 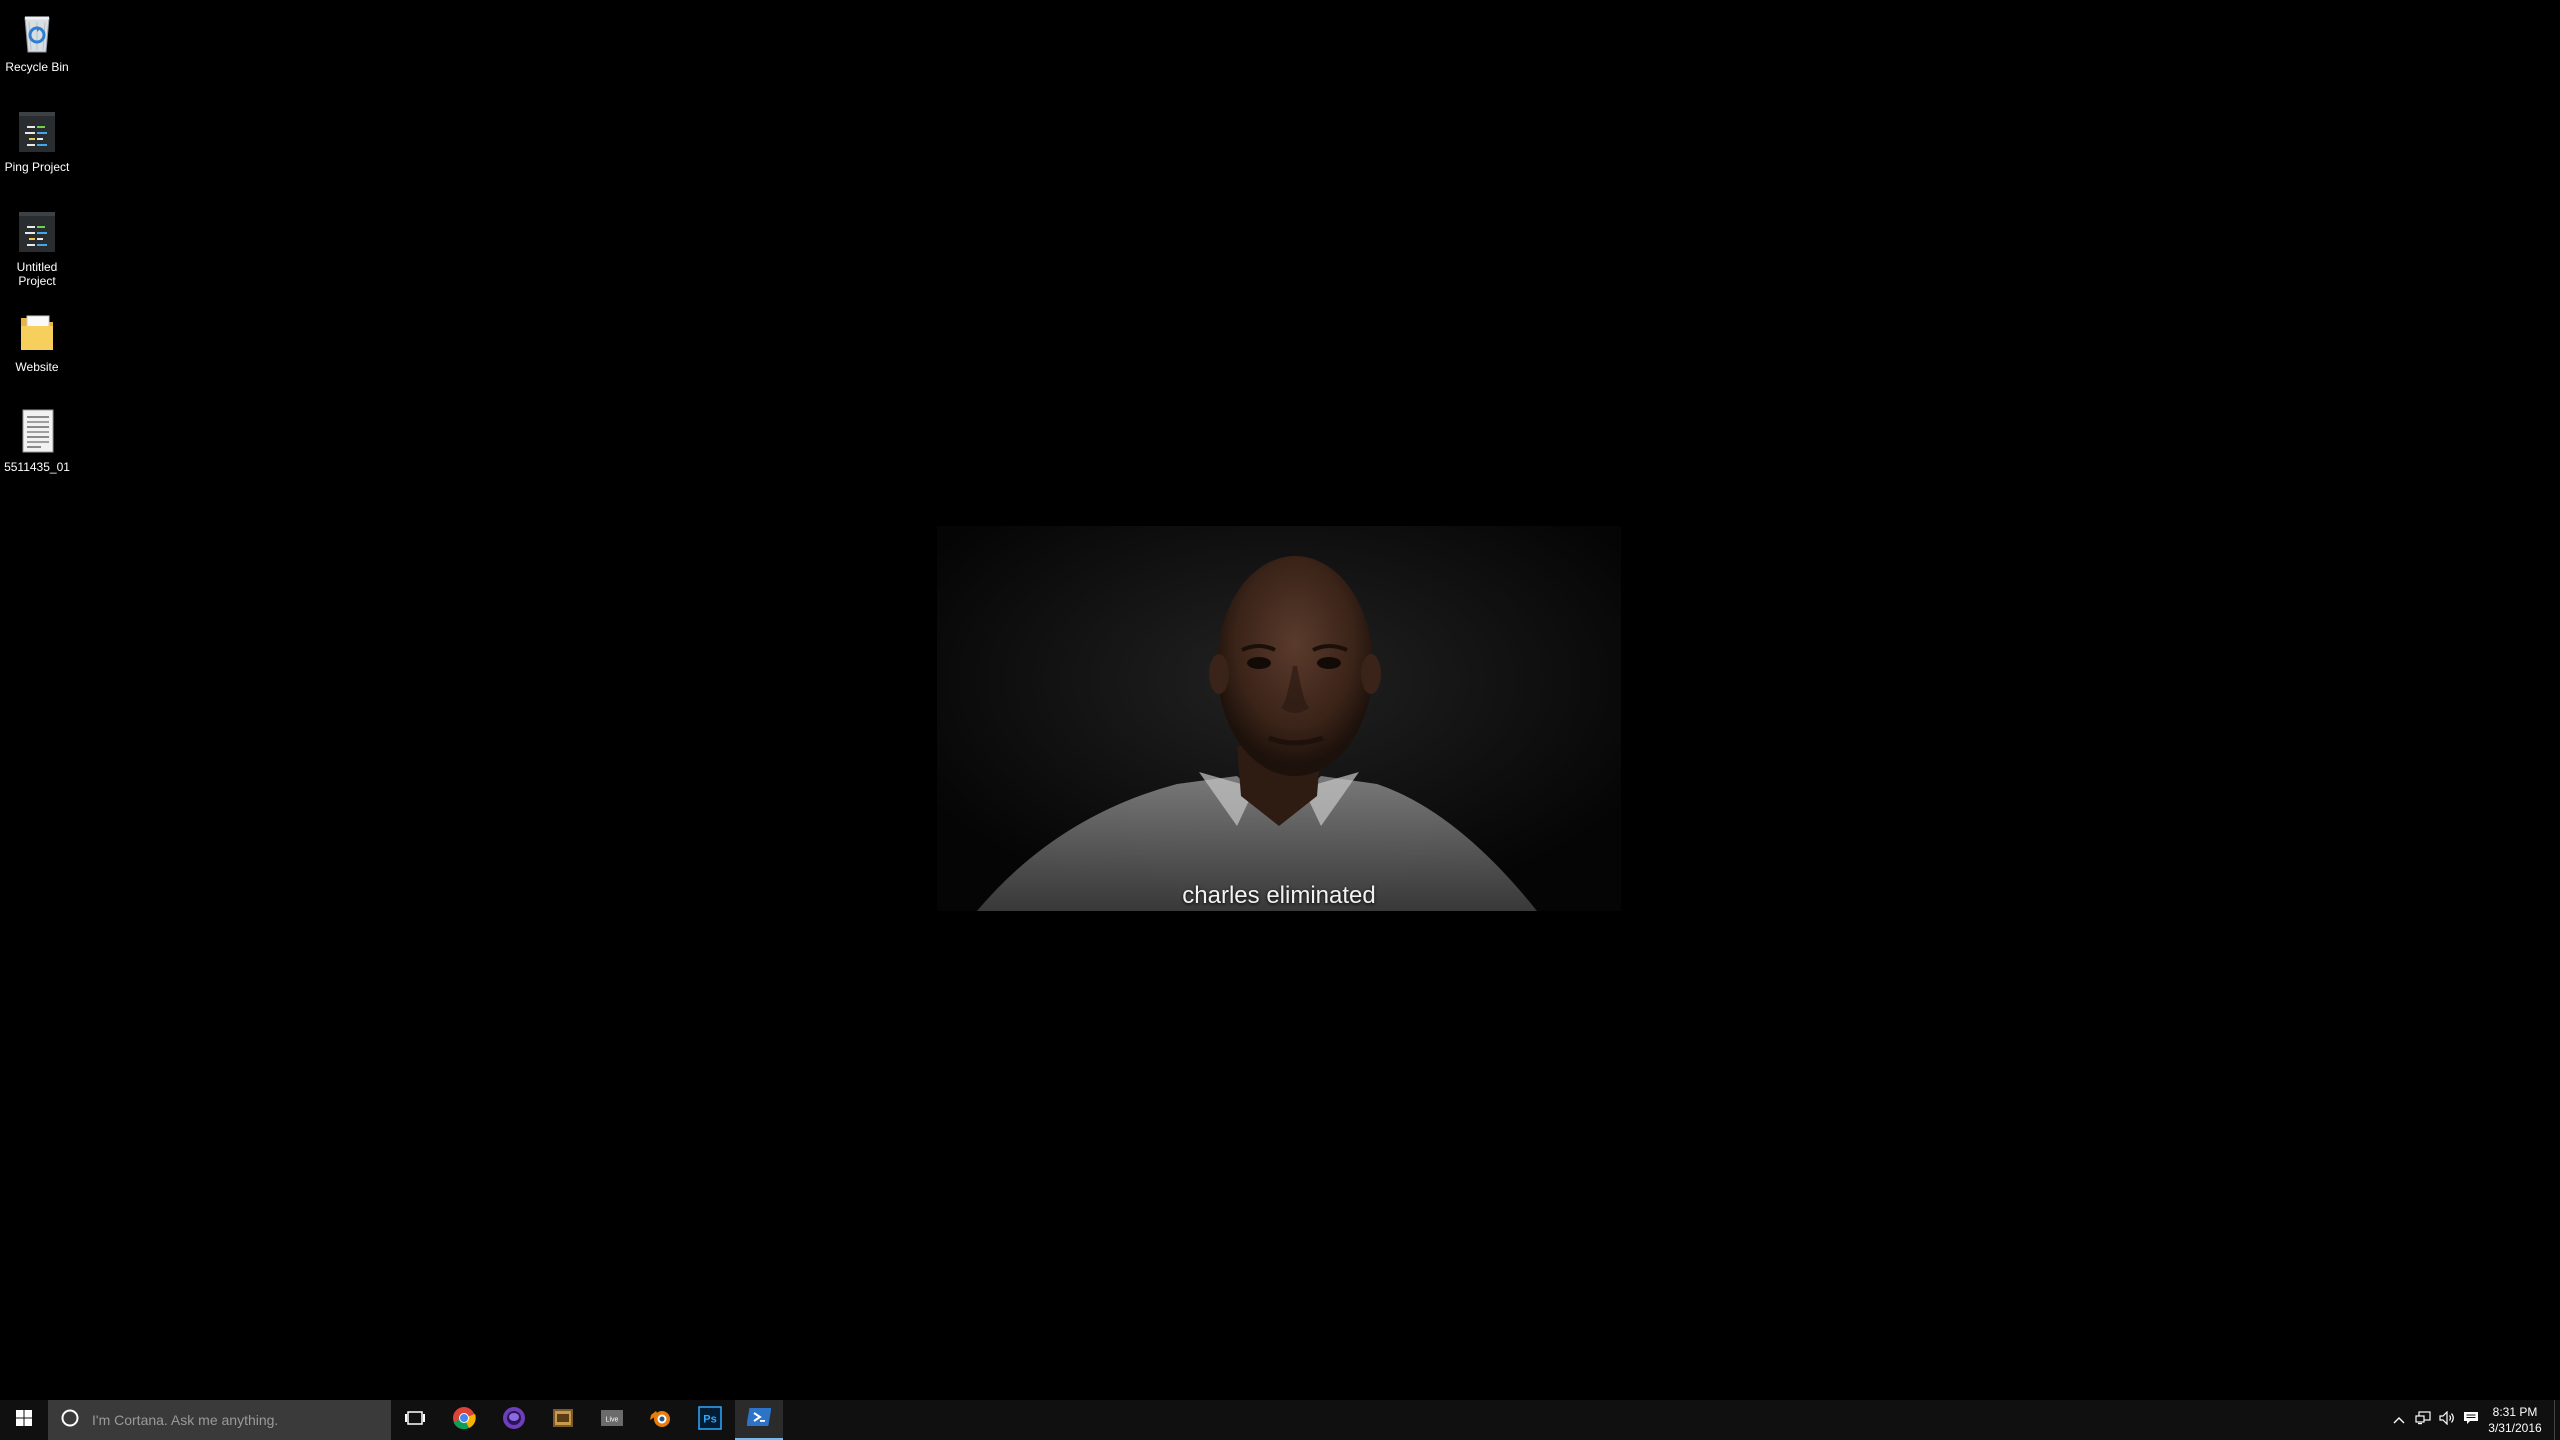 I want to click on chevron-up-icon, so click(x=2399, y=1420).